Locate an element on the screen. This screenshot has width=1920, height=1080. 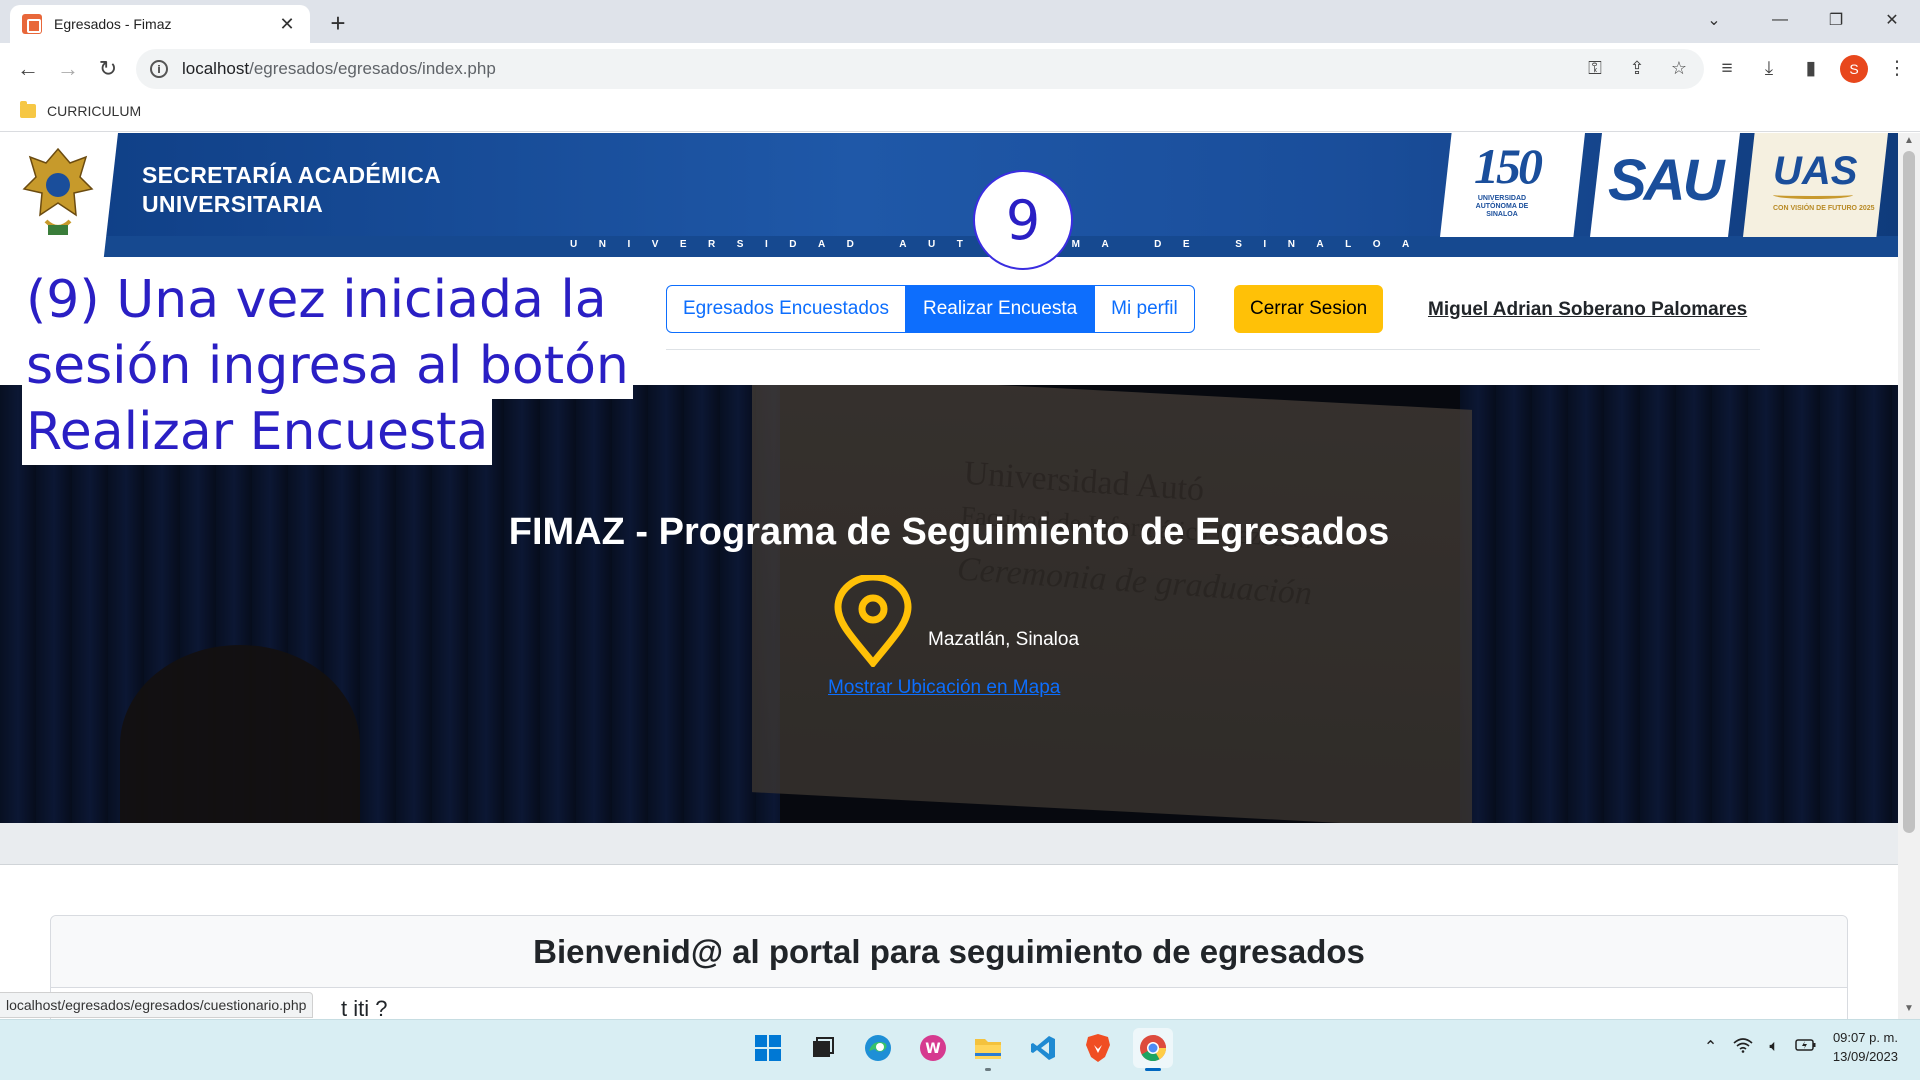
logo-sau: SAU is located at coordinates (1665, 185).